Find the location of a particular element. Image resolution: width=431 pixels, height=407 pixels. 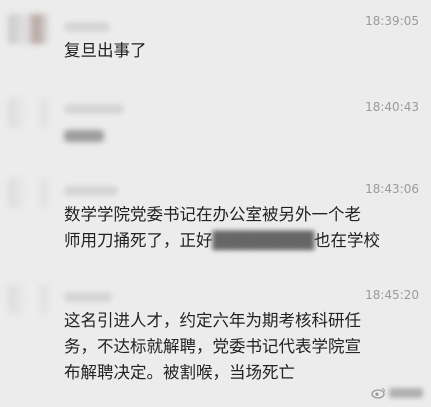

message-timestamp: 18:45:20 is located at coordinates (392, 295).